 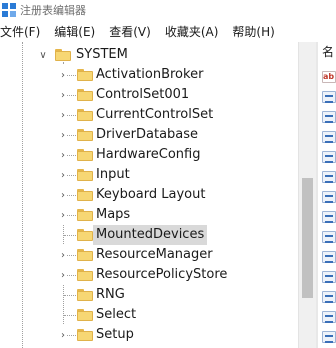 What do you see at coordinates (154, 255) in the screenshot?
I see `tree-item-label: ResourceManager` at bounding box center [154, 255].